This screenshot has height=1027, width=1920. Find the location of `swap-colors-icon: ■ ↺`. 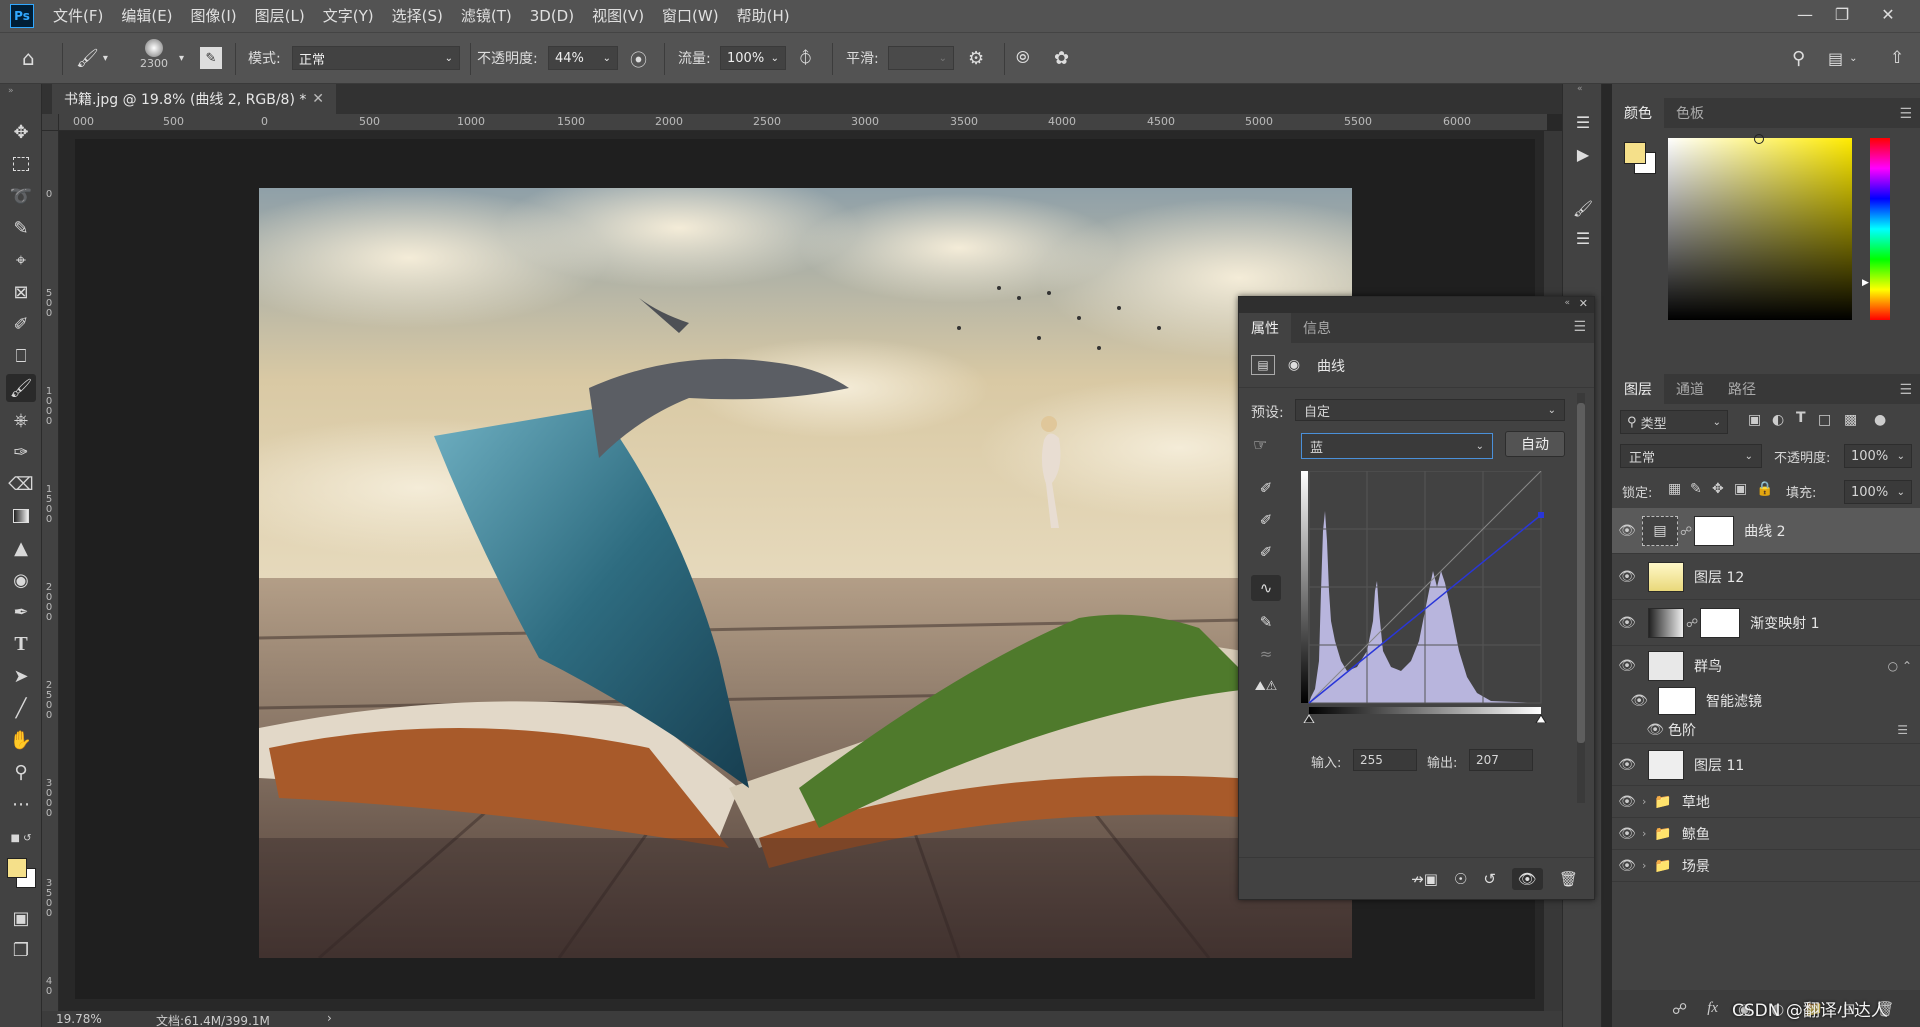

swap-colors-icon: ■ ↺ is located at coordinates (21, 838).